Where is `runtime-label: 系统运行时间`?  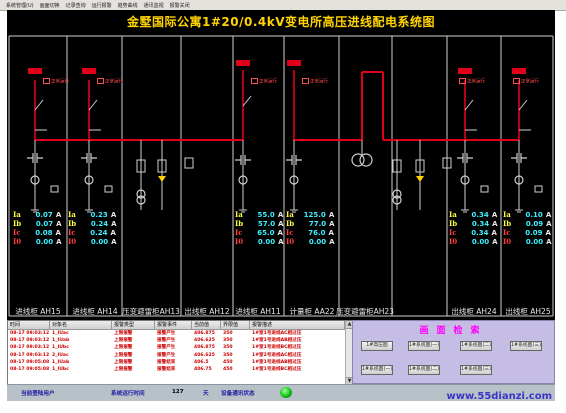
runtime-label: 系统运行时间 is located at coordinates (128, 394).